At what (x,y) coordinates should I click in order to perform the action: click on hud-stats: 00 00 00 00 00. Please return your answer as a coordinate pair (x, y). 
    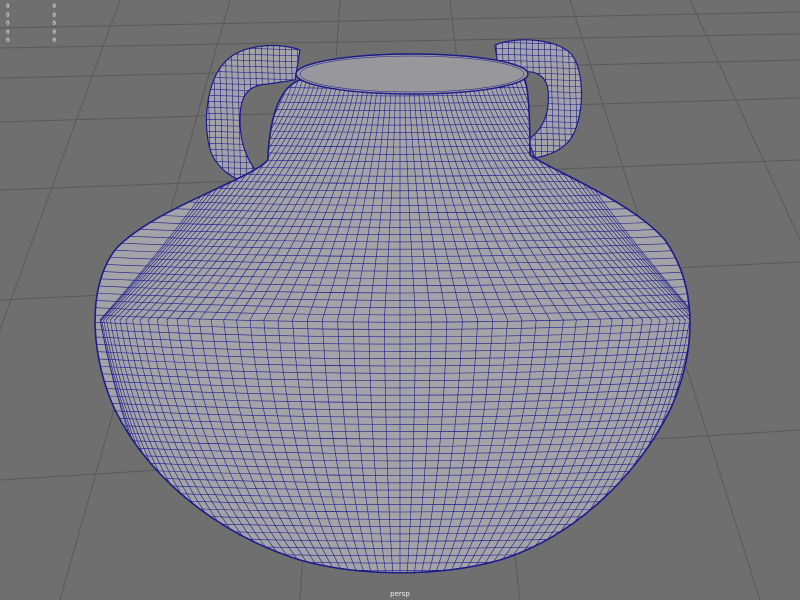
    Looking at the image, I should click on (31, 24).